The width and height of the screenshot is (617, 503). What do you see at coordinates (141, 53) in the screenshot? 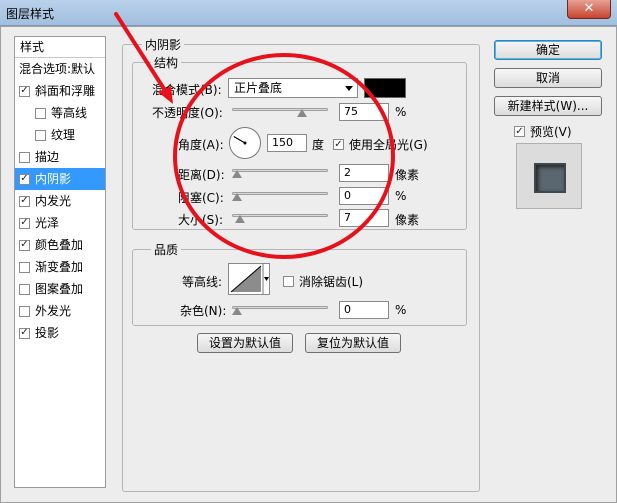
I see `annotation-arrow-line` at bounding box center [141, 53].